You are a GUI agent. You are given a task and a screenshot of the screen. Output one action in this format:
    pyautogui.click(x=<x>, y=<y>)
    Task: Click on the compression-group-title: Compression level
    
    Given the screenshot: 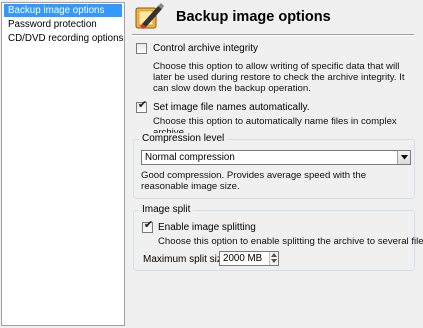 What is the action you would take?
    pyautogui.click(x=183, y=138)
    